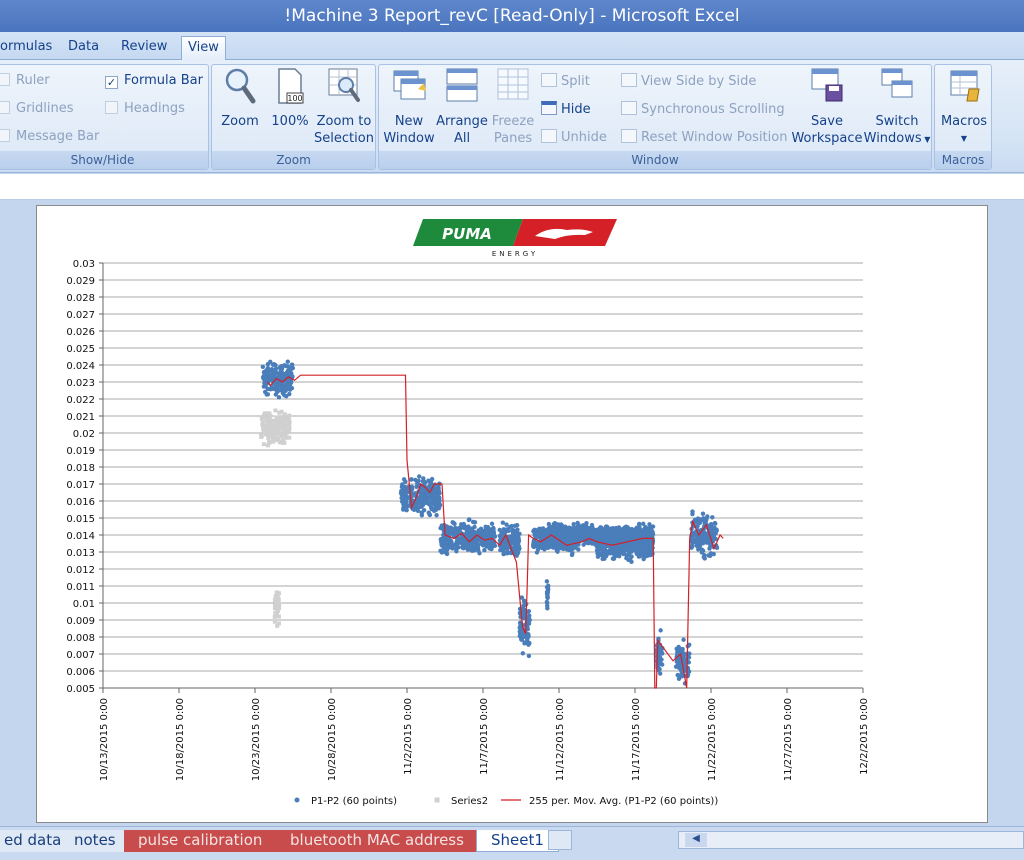 The width and height of the screenshot is (1024, 860). I want to click on split-button: Split, so click(565, 81).